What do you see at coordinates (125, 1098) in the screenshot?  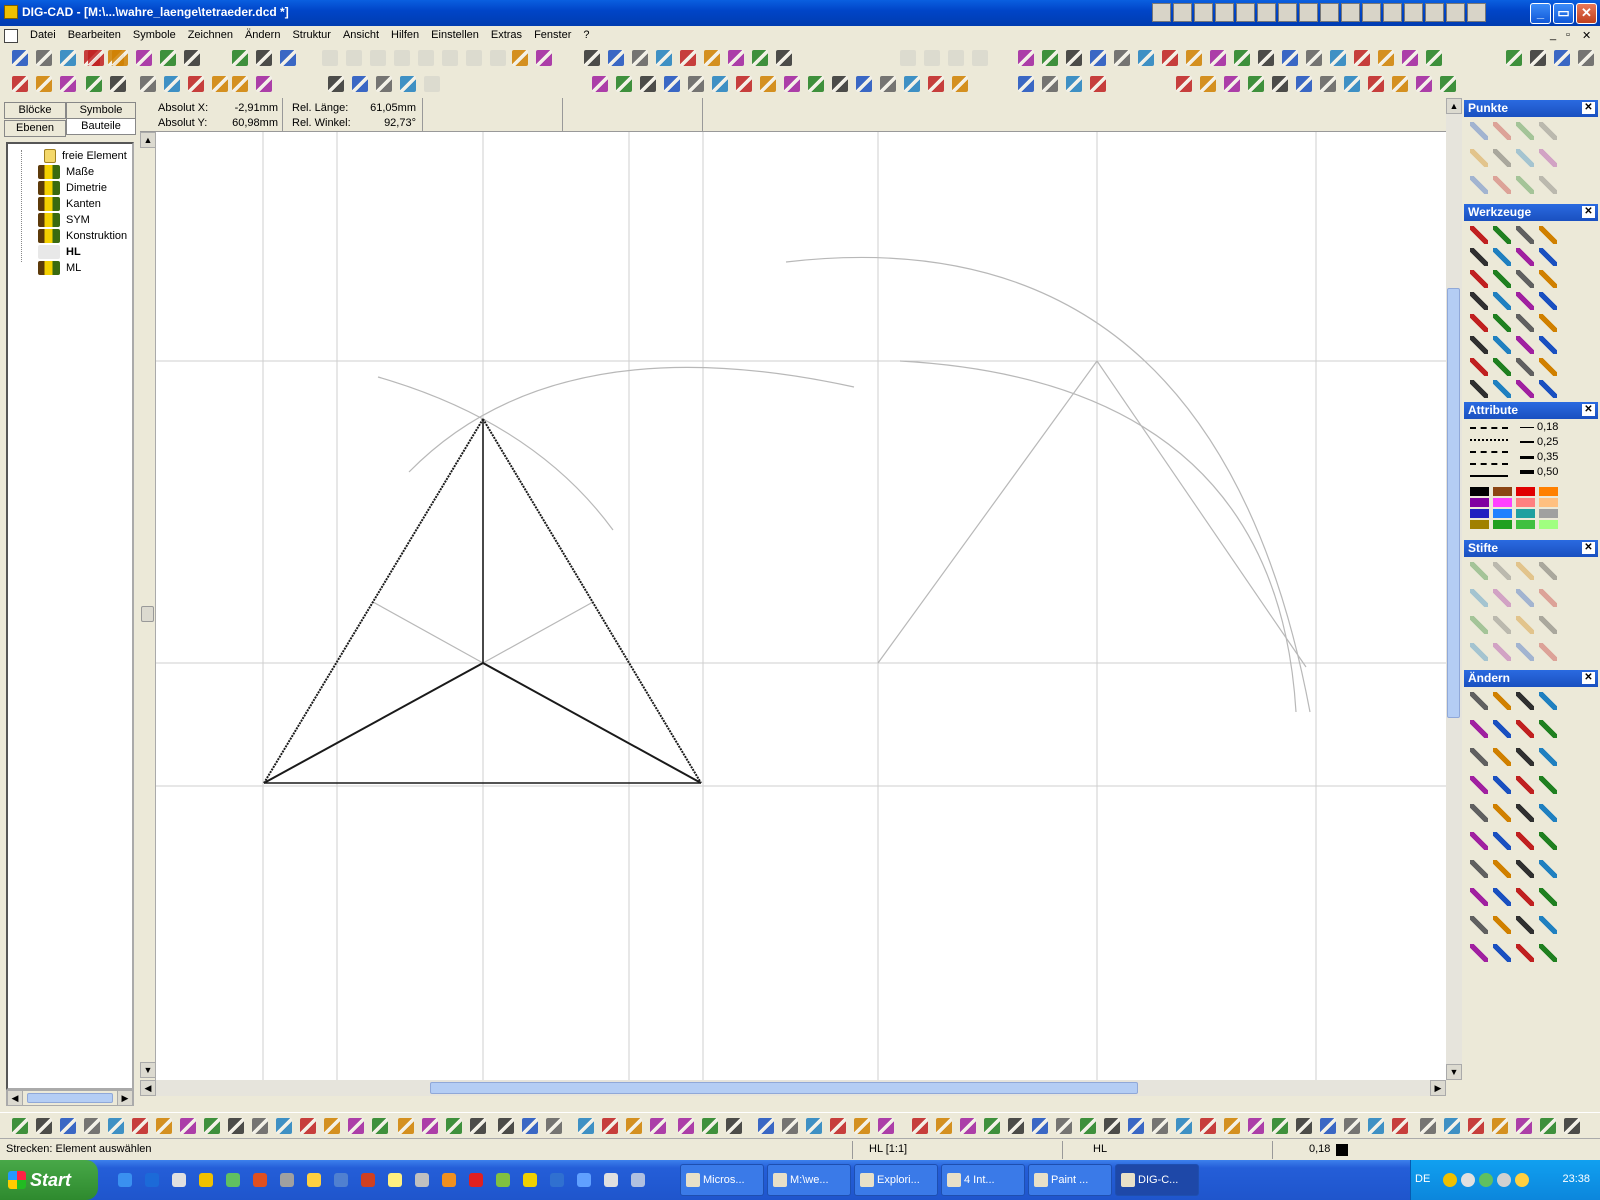 I see `scroll-right-icon: ▶` at bounding box center [125, 1098].